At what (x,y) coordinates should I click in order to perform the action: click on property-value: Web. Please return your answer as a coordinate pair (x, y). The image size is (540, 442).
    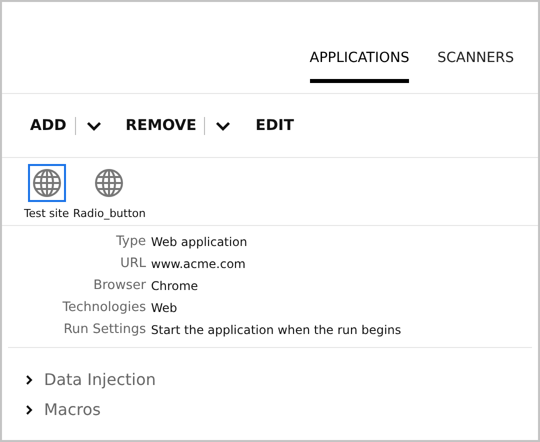
    Looking at the image, I should click on (164, 308).